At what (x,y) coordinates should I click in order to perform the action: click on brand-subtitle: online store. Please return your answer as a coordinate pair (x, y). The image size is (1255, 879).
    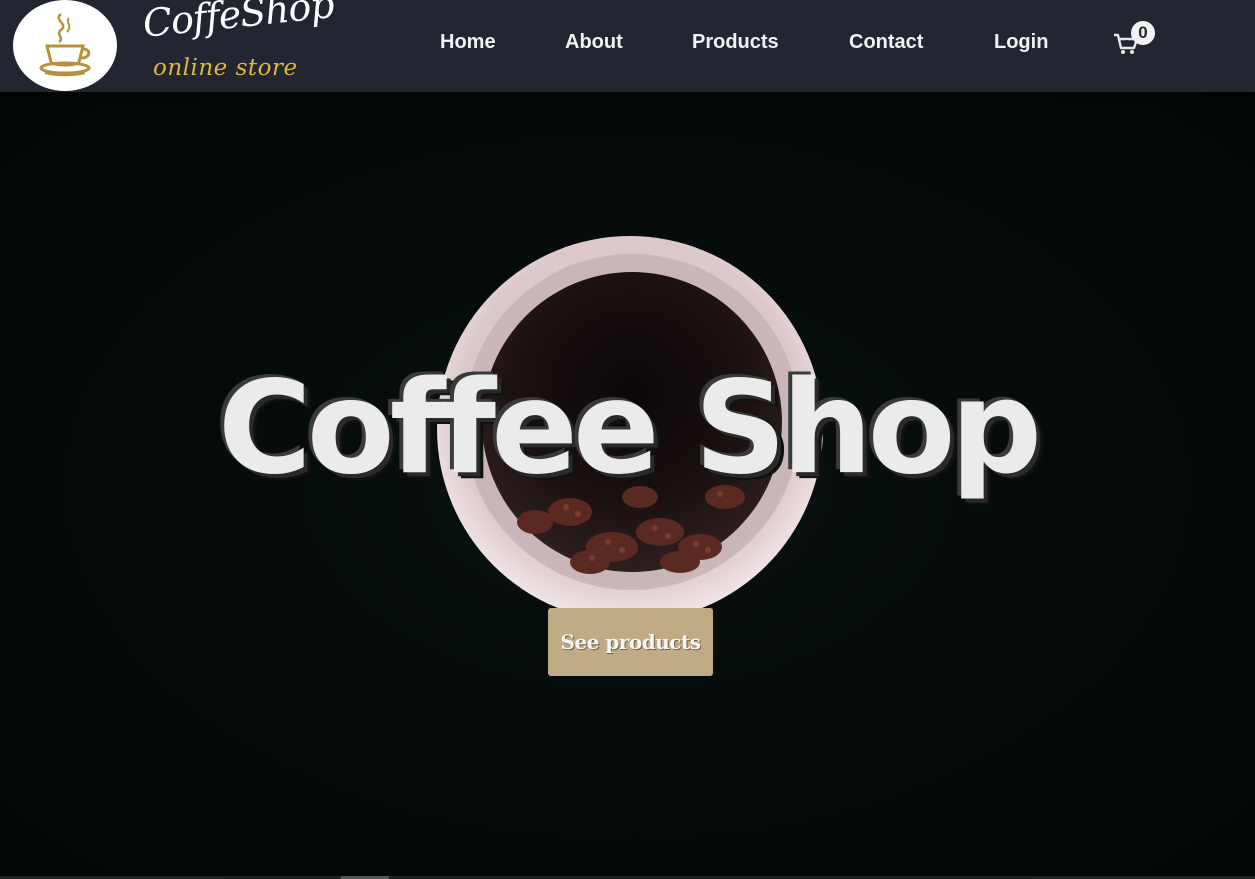
    Looking at the image, I should click on (225, 68).